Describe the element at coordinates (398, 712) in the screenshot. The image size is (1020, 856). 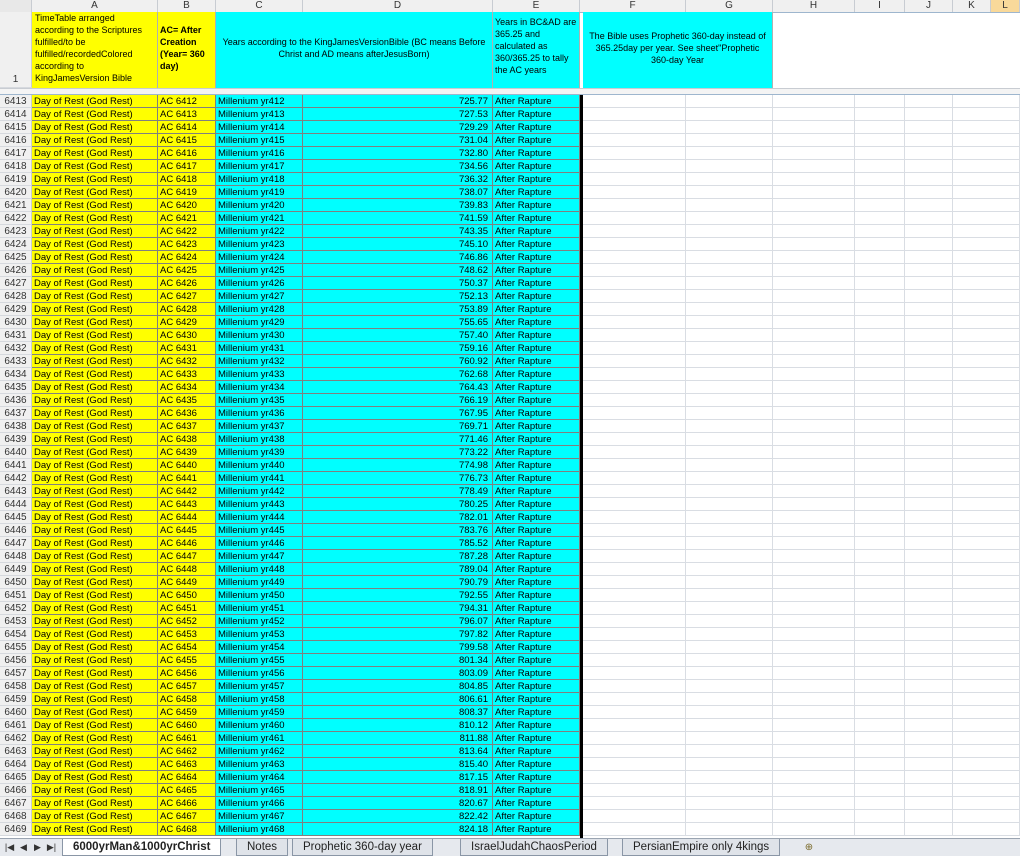
I see `cell-e: 808.37` at that location.